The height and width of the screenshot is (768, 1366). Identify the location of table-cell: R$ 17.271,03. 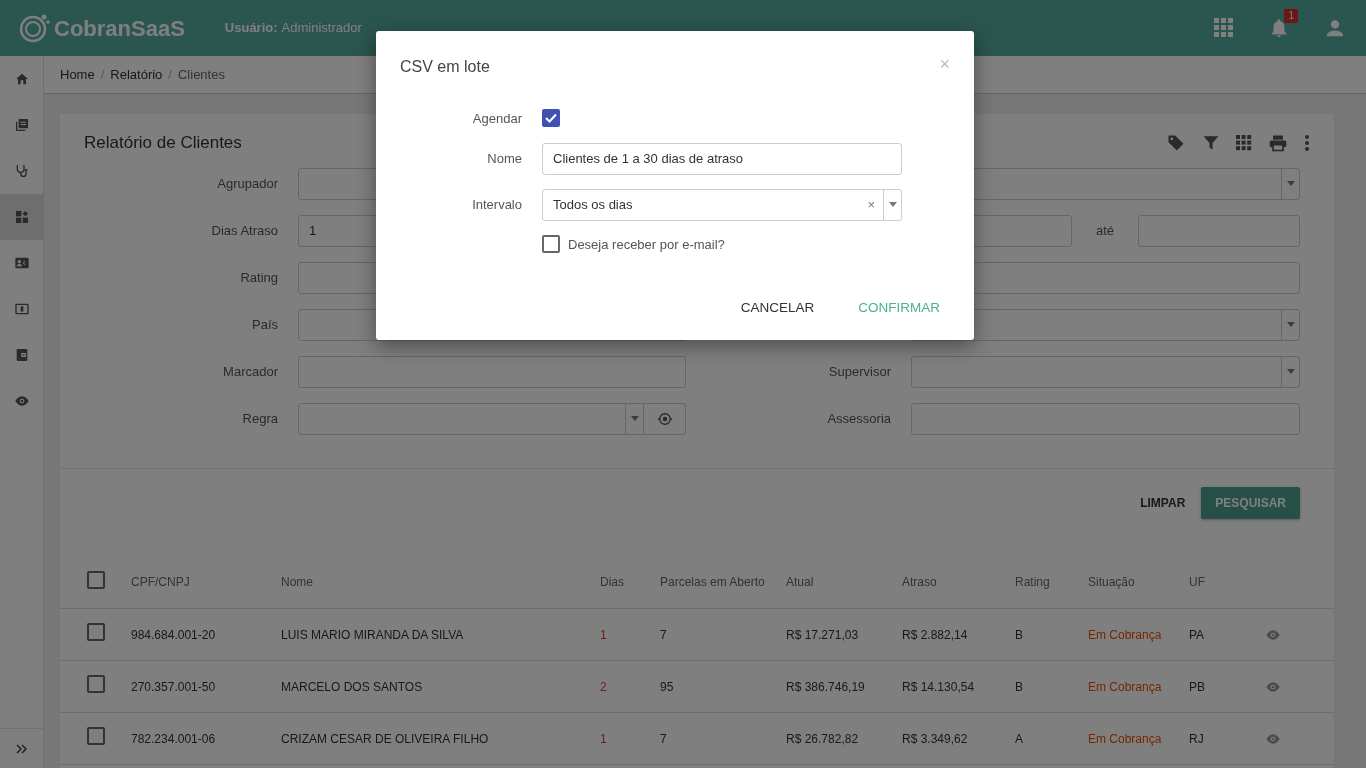
(822, 634).